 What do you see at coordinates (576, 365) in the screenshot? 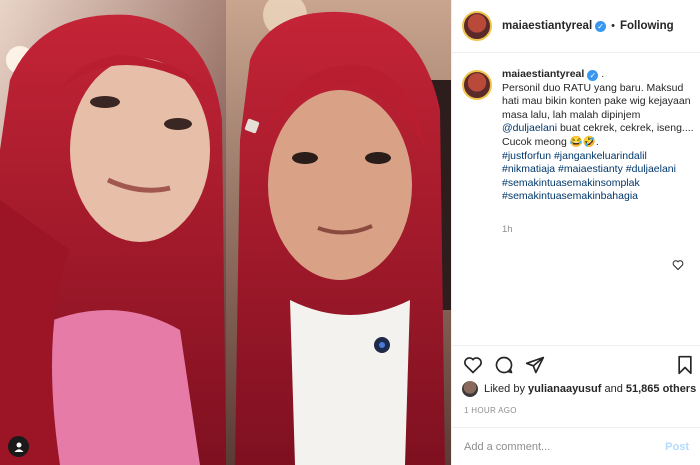
I see `actions-row` at bounding box center [576, 365].